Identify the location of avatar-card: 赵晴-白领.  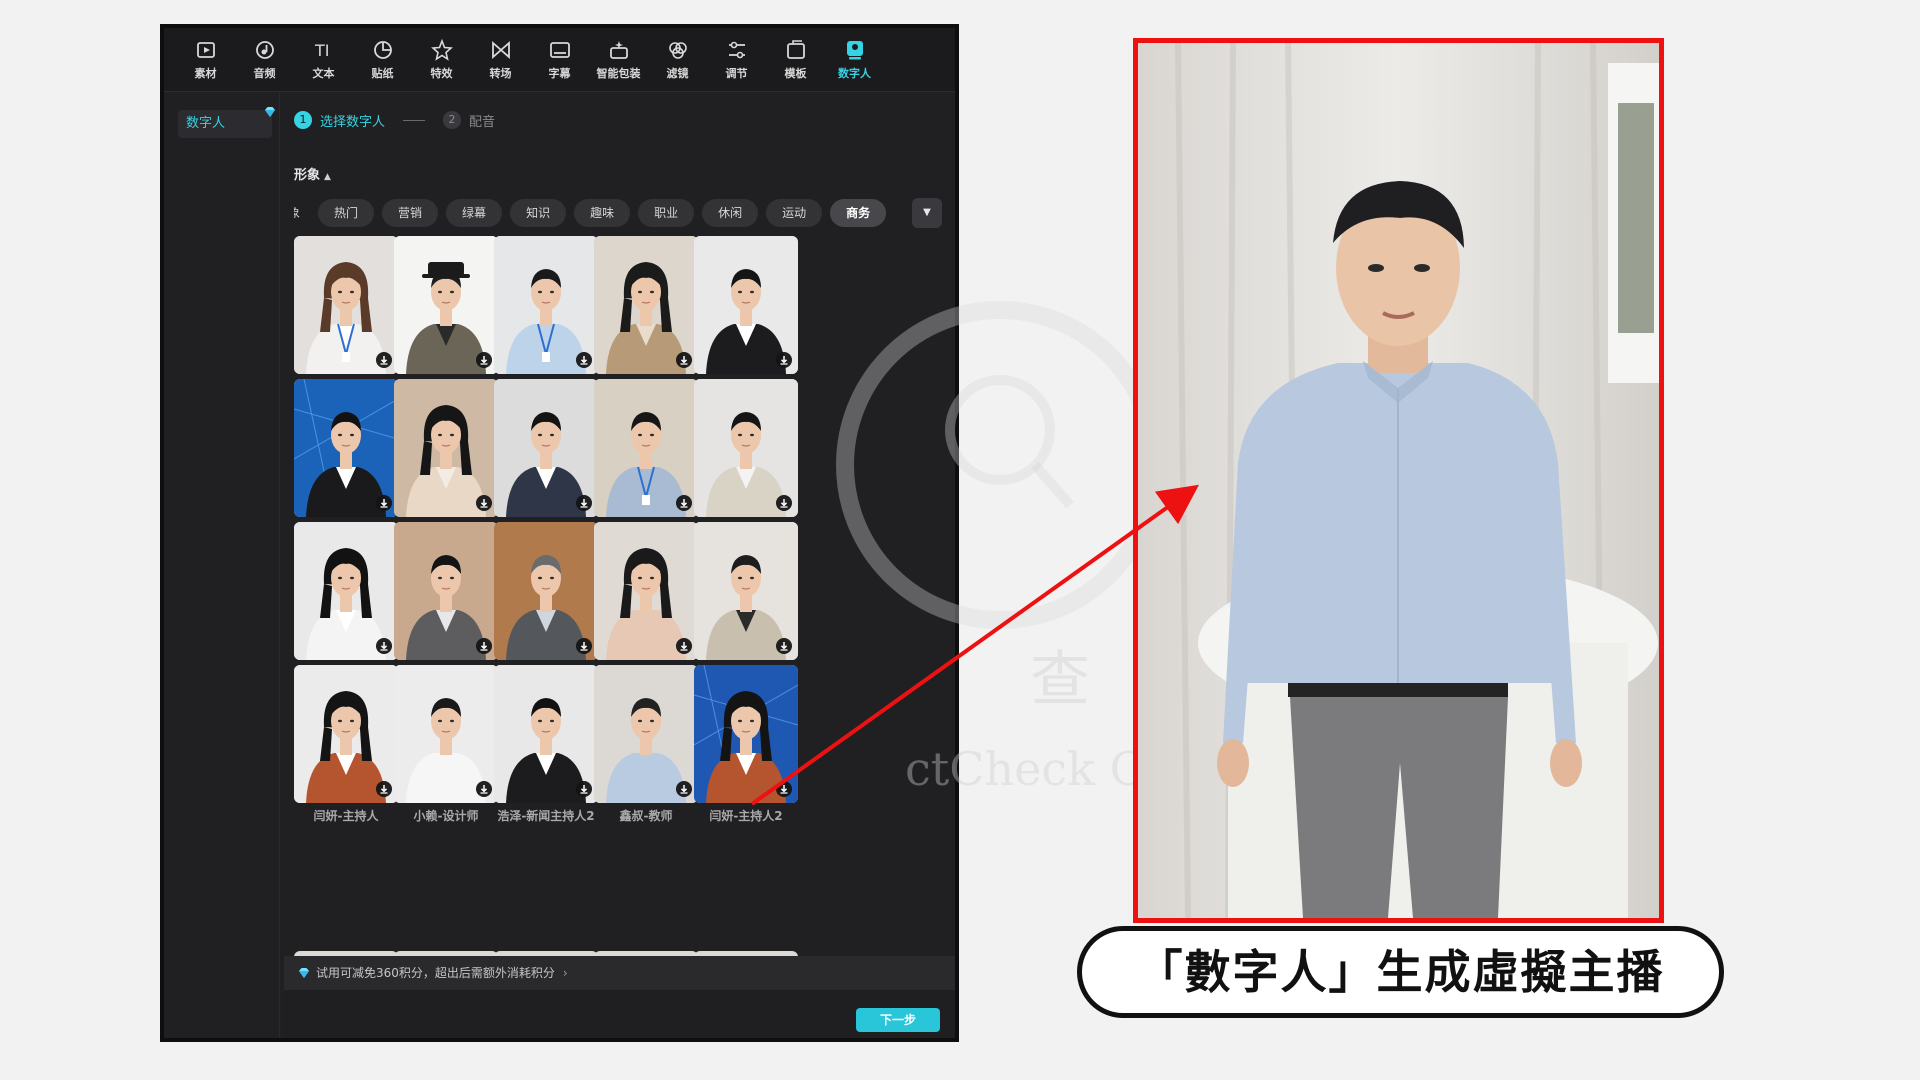
(346, 315).